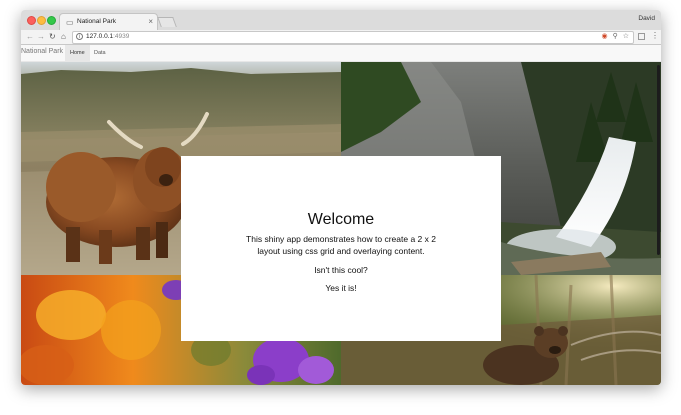  I want to click on close-window-icon, so click(31, 20).